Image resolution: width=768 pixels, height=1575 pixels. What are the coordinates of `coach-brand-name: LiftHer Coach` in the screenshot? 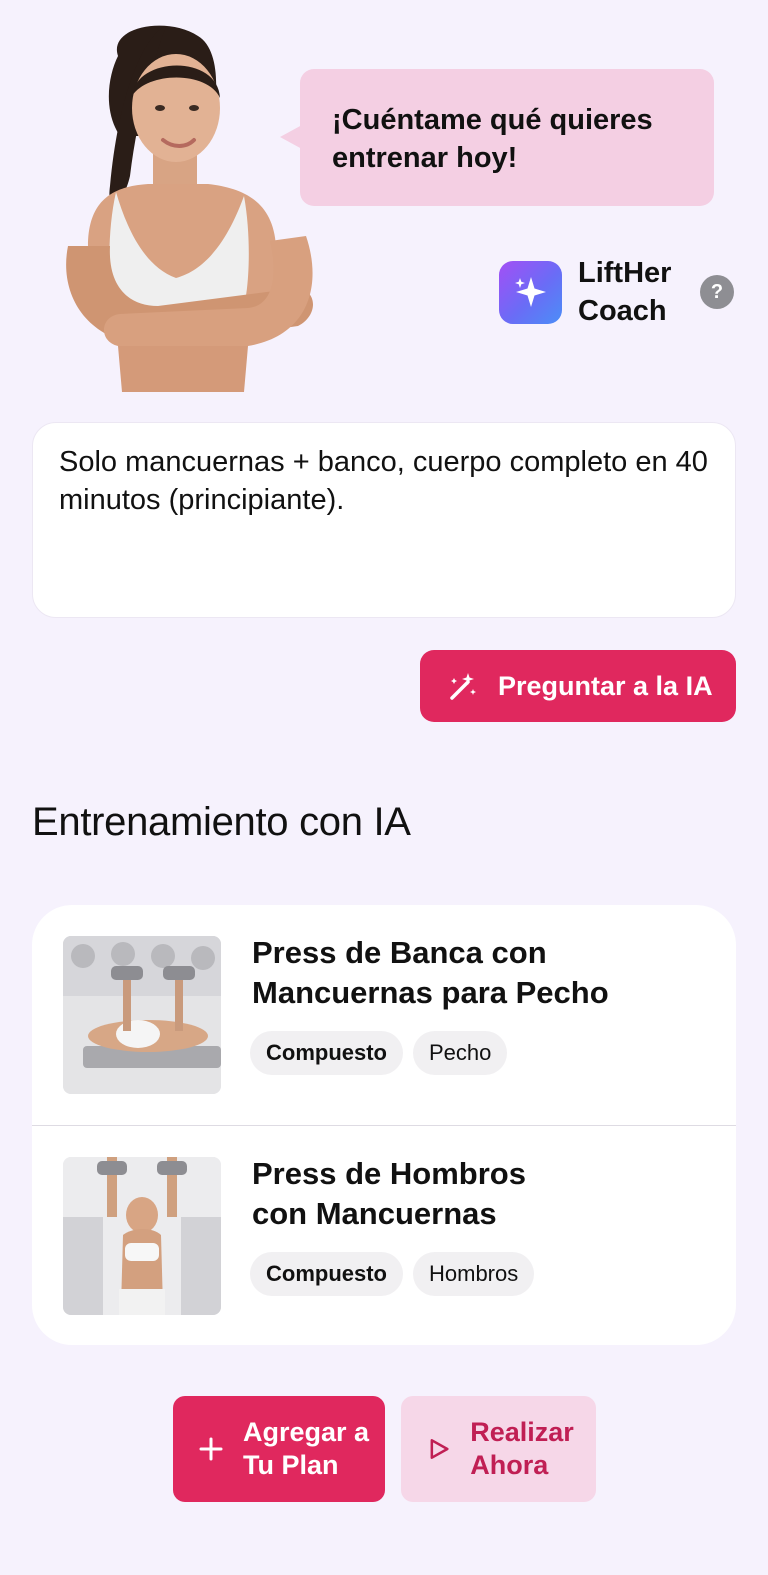 It's located at (625, 292).